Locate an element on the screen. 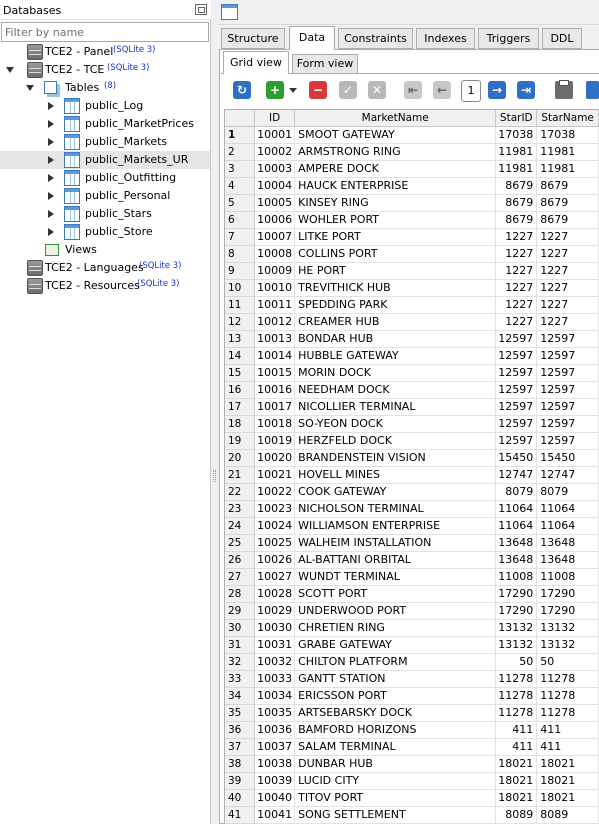 This screenshot has height=824, width=599. id-cell: 10003 is located at coordinates (275, 169).